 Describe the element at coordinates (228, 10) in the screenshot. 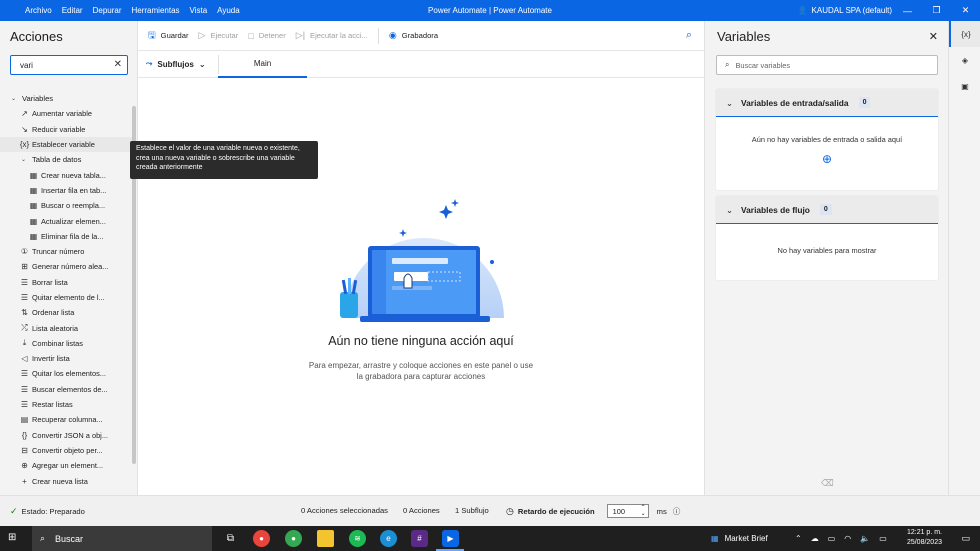

I see `menu-item-ayuda: Ayuda` at that location.